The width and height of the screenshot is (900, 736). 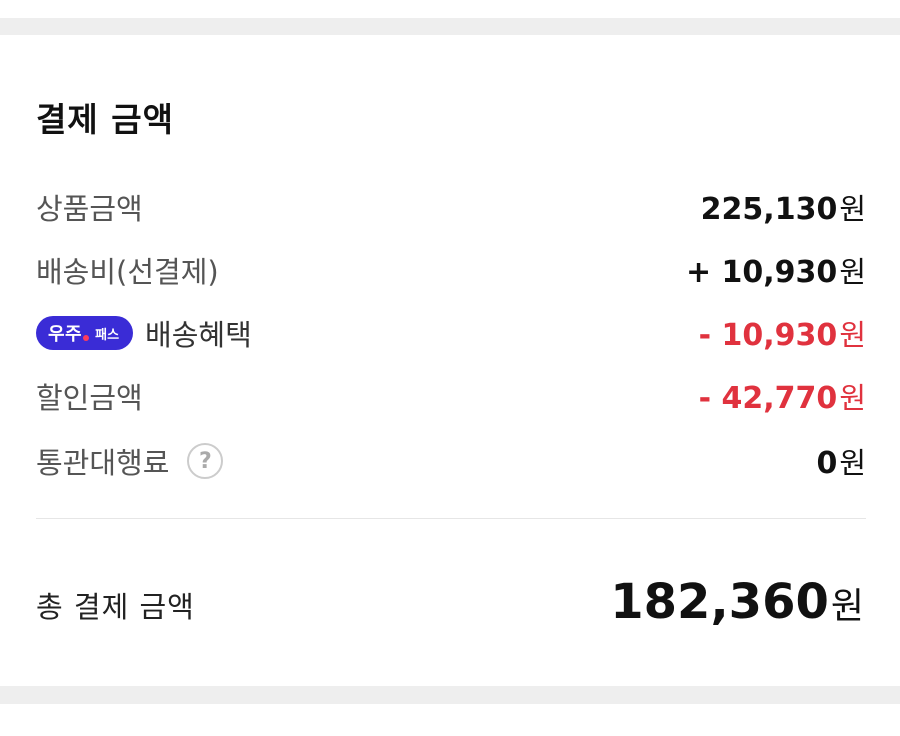 I want to click on row-discount-amount: 할인금액 - 42,770 원, so click(x=451, y=396).